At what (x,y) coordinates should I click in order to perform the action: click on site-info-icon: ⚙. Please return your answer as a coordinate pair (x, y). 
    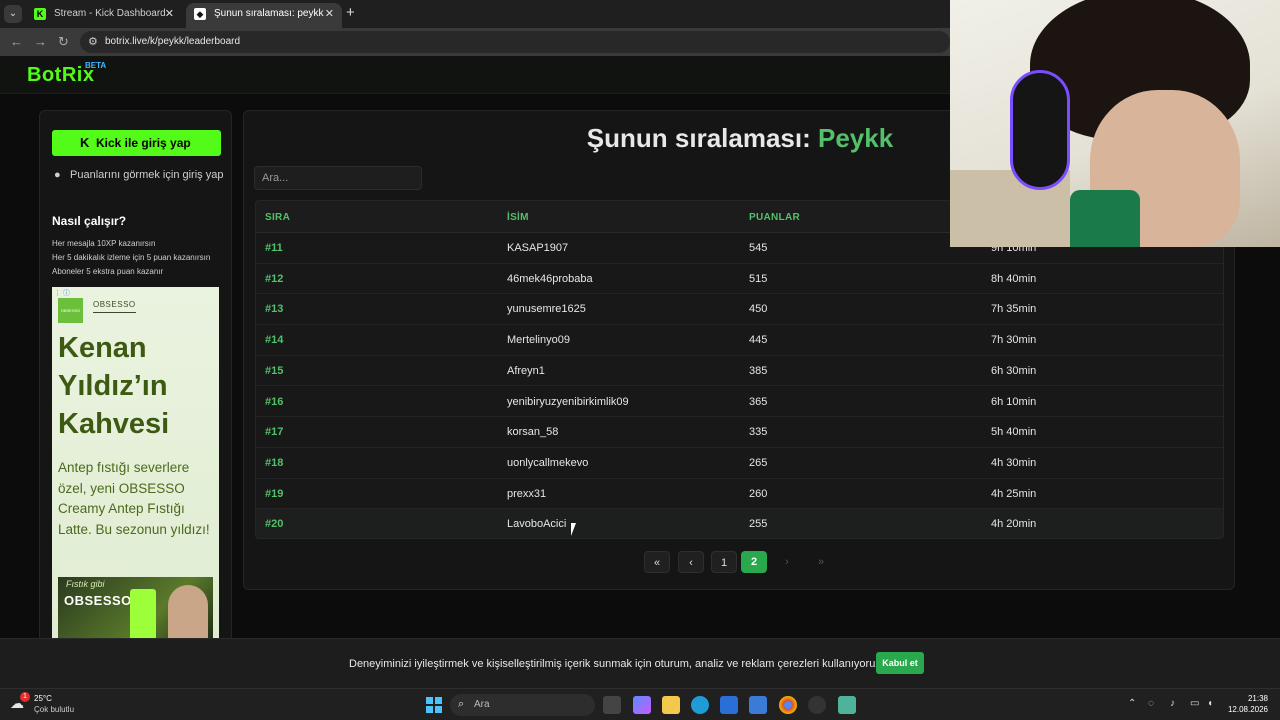
    Looking at the image, I should click on (93, 41).